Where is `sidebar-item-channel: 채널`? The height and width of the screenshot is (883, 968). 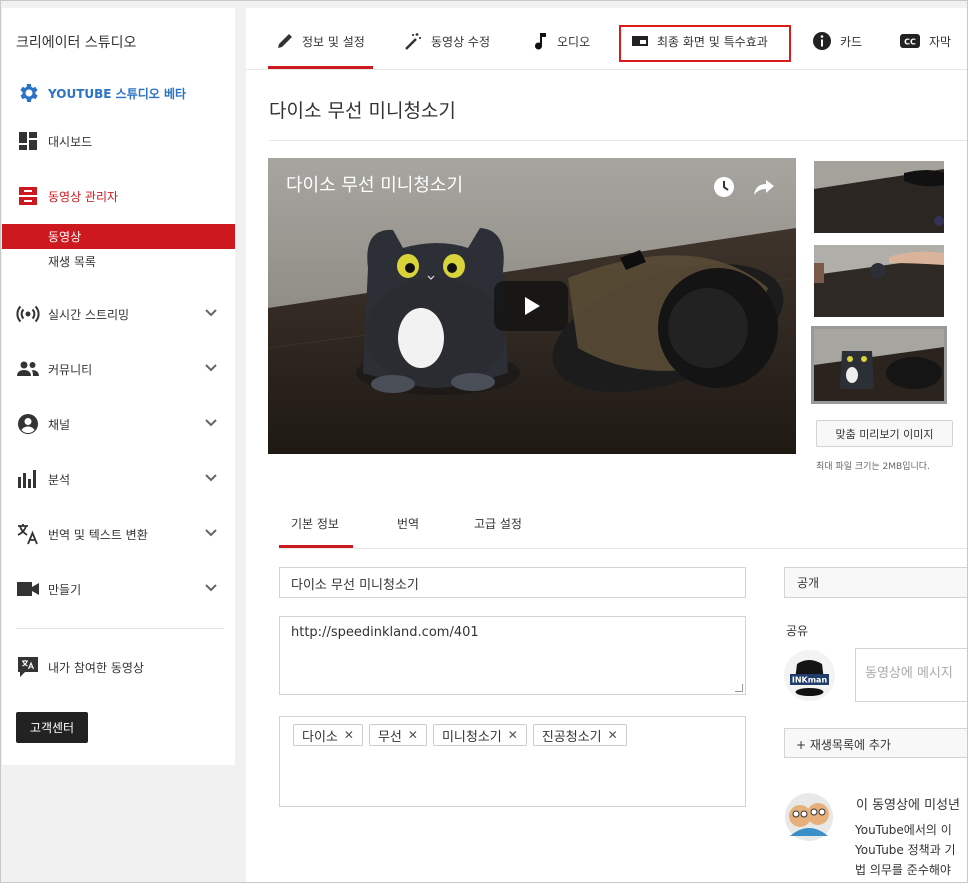
sidebar-item-channel: 채널 is located at coordinates (121, 424).